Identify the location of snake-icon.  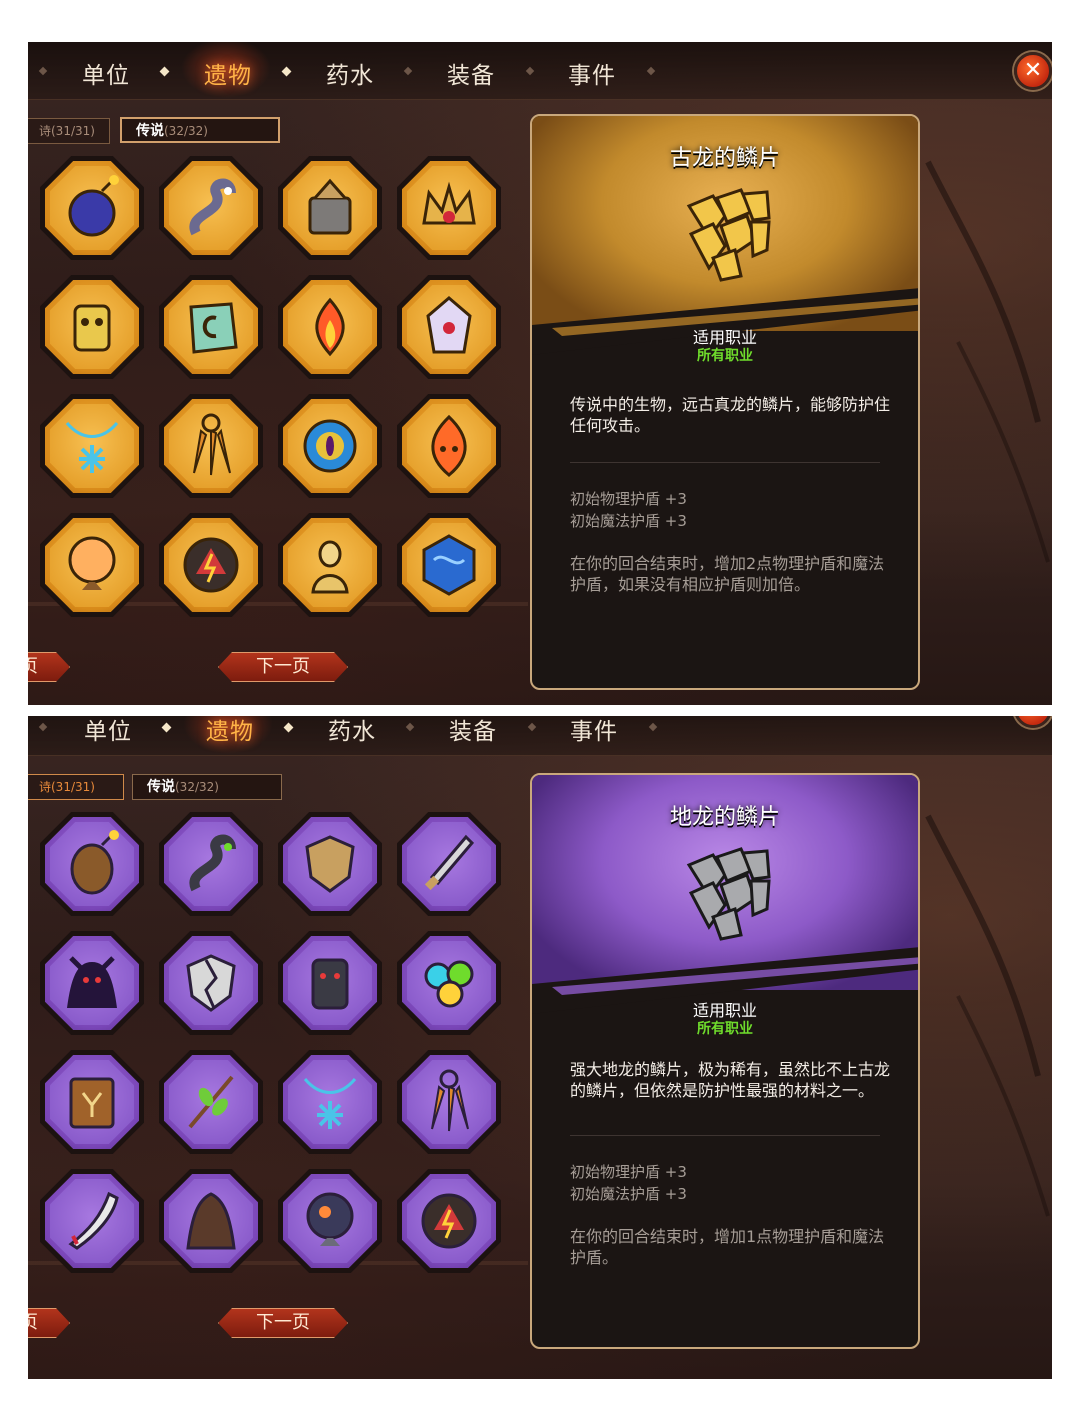
(212, 207).